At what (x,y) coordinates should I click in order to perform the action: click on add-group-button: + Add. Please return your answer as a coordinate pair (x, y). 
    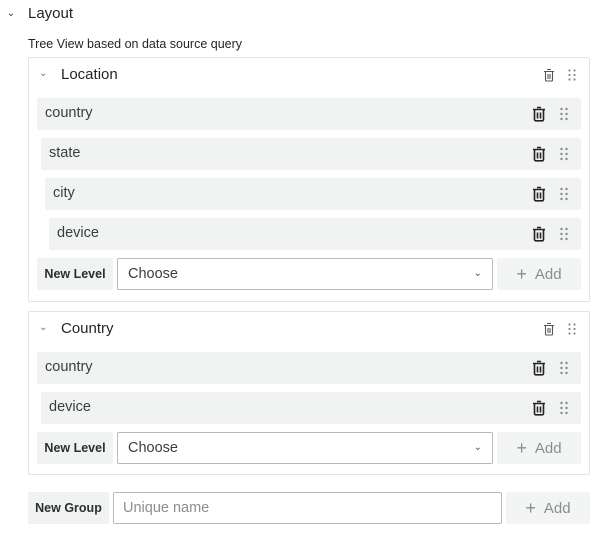
    Looking at the image, I should click on (548, 508).